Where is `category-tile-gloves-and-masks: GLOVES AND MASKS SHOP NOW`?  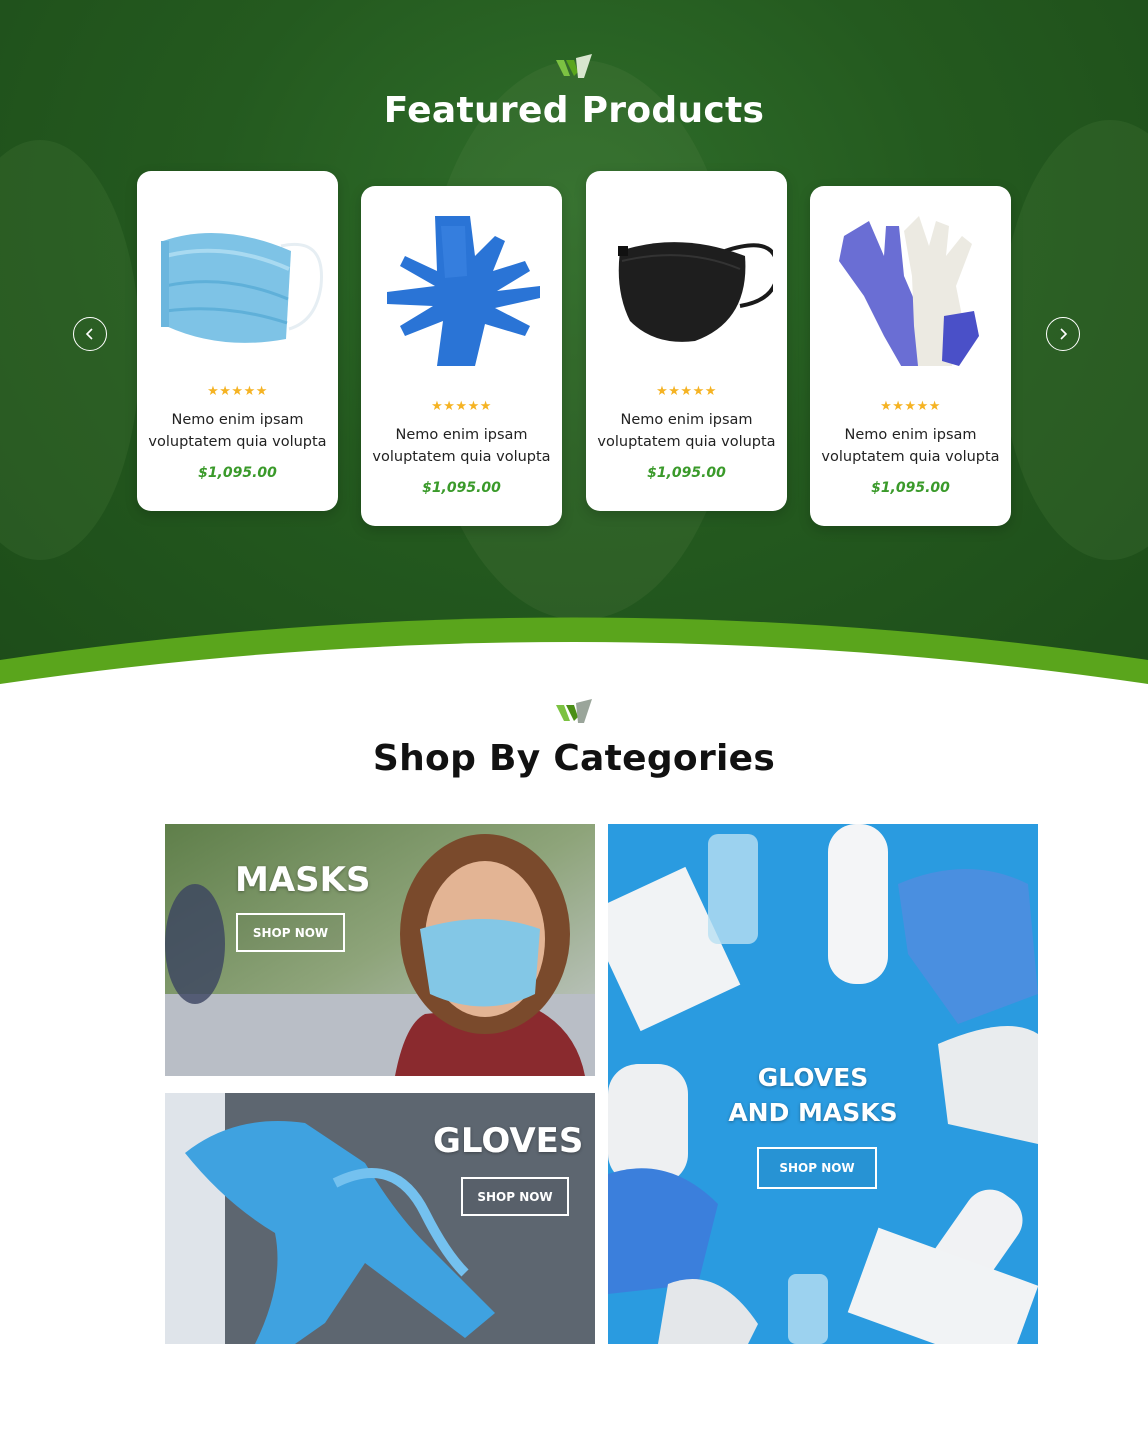 category-tile-gloves-and-masks: GLOVES AND MASKS SHOP NOW is located at coordinates (823, 1084).